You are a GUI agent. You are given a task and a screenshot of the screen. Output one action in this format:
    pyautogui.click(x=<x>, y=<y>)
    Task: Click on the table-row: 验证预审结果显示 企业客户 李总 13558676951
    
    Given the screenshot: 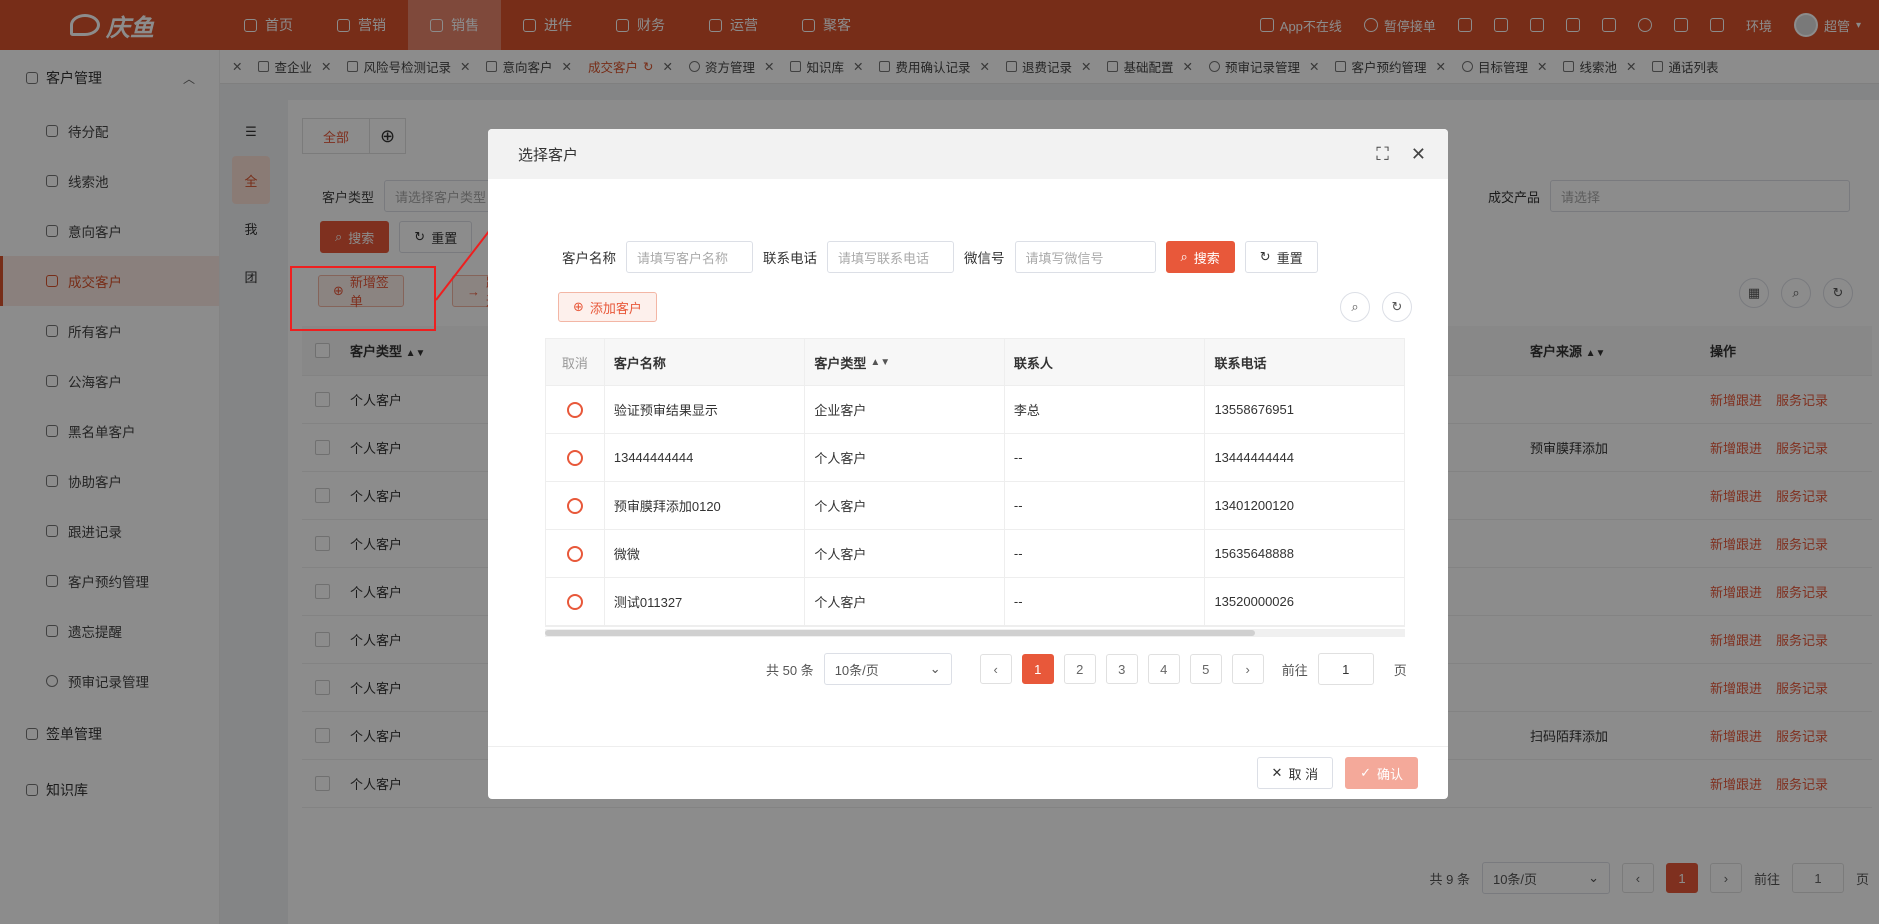 What is the action you would take?
    pyautogui.click(x=975, y=410)
    